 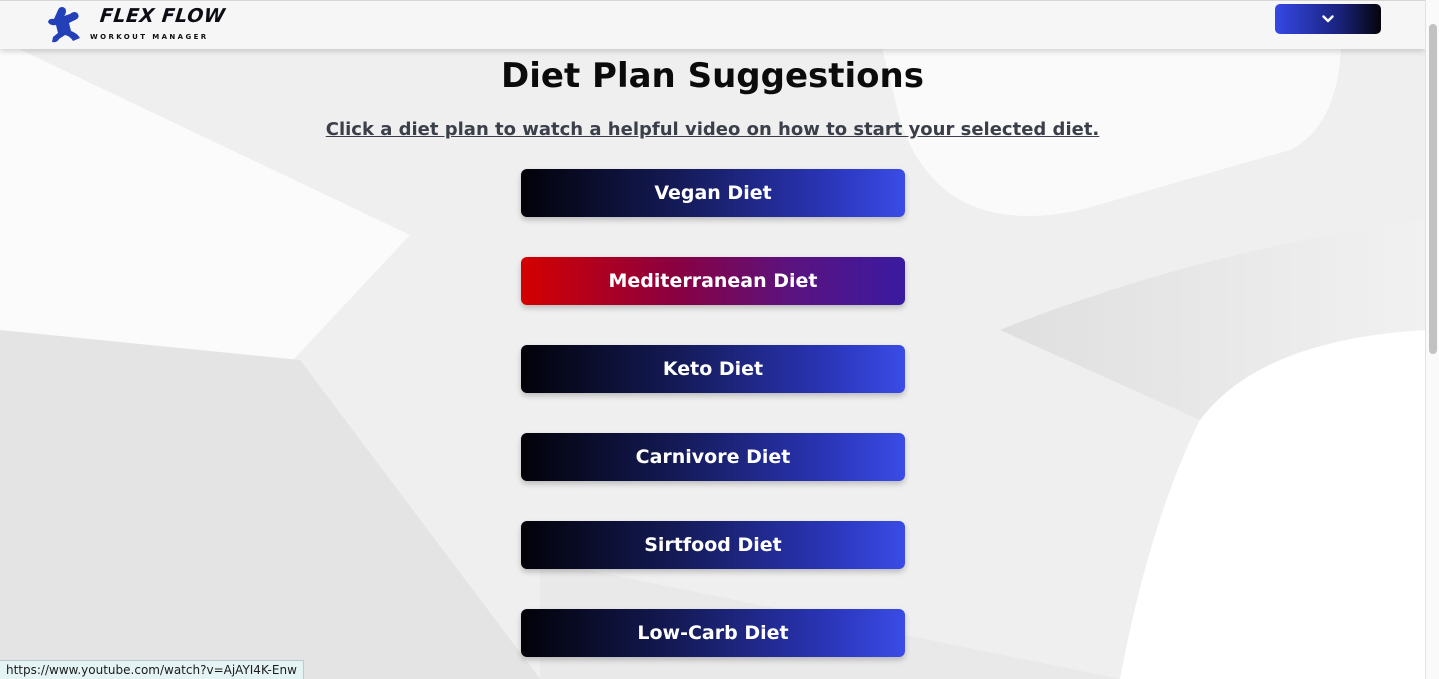 What do you see at coordinates (712, 24) in the screenshot?
I see `top-navbar: FLEX FLOW WORKOUT MANAGER` at bounding box center [712, 24].